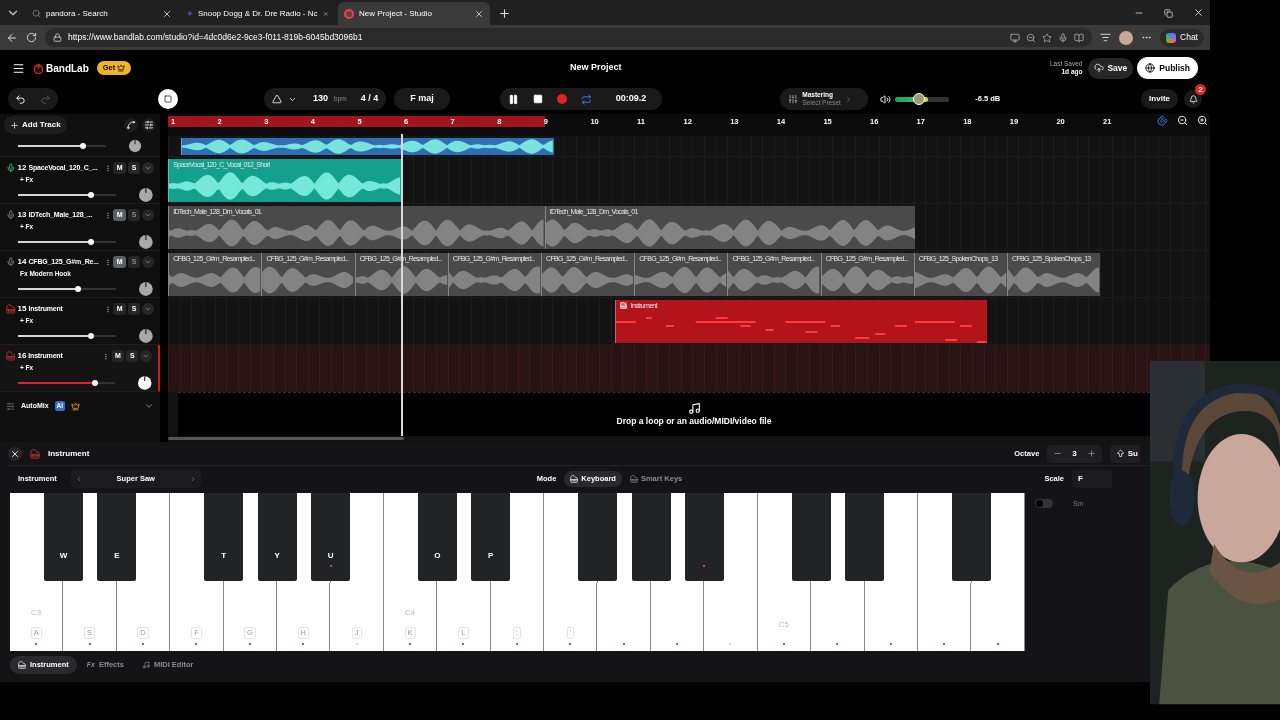  I want to click on profile-avatar, so click(1126, 37).